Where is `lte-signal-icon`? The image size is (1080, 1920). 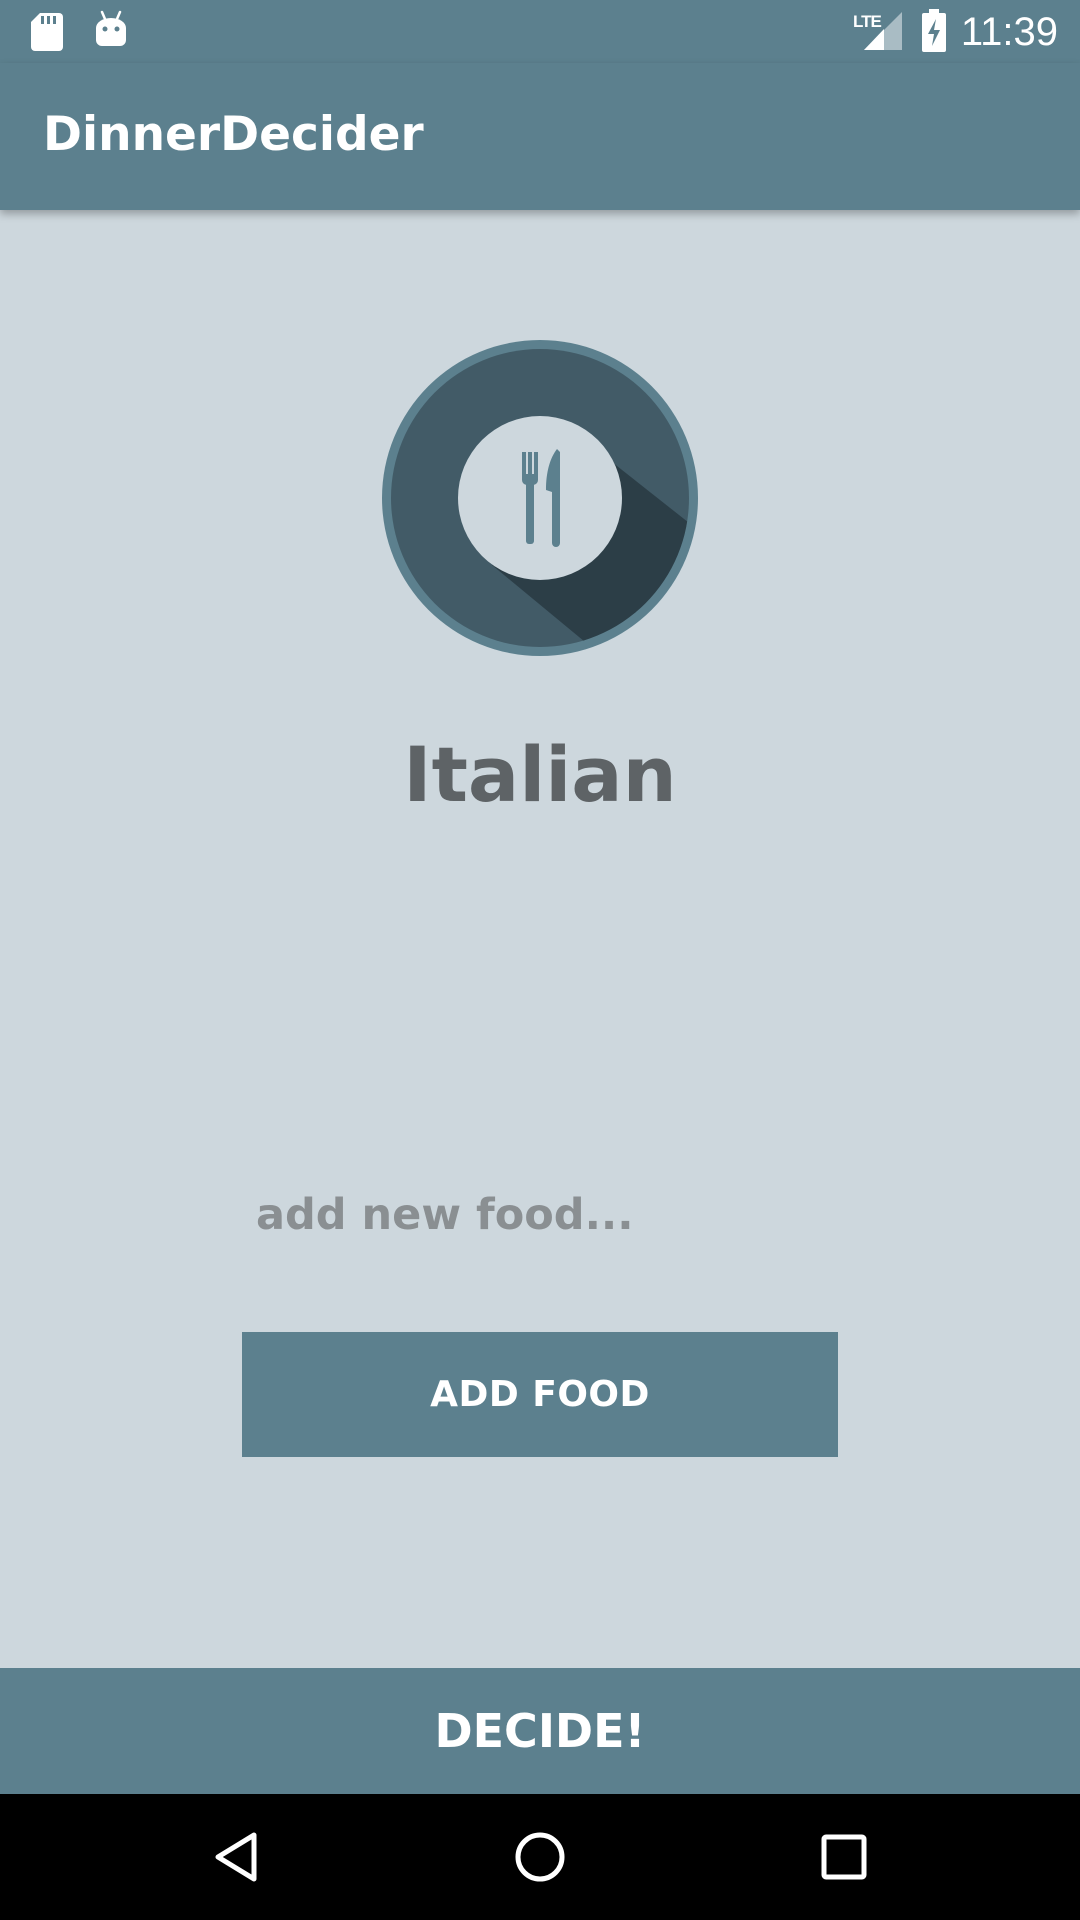 lte-signal-icon is located at coordinates (883, 31).